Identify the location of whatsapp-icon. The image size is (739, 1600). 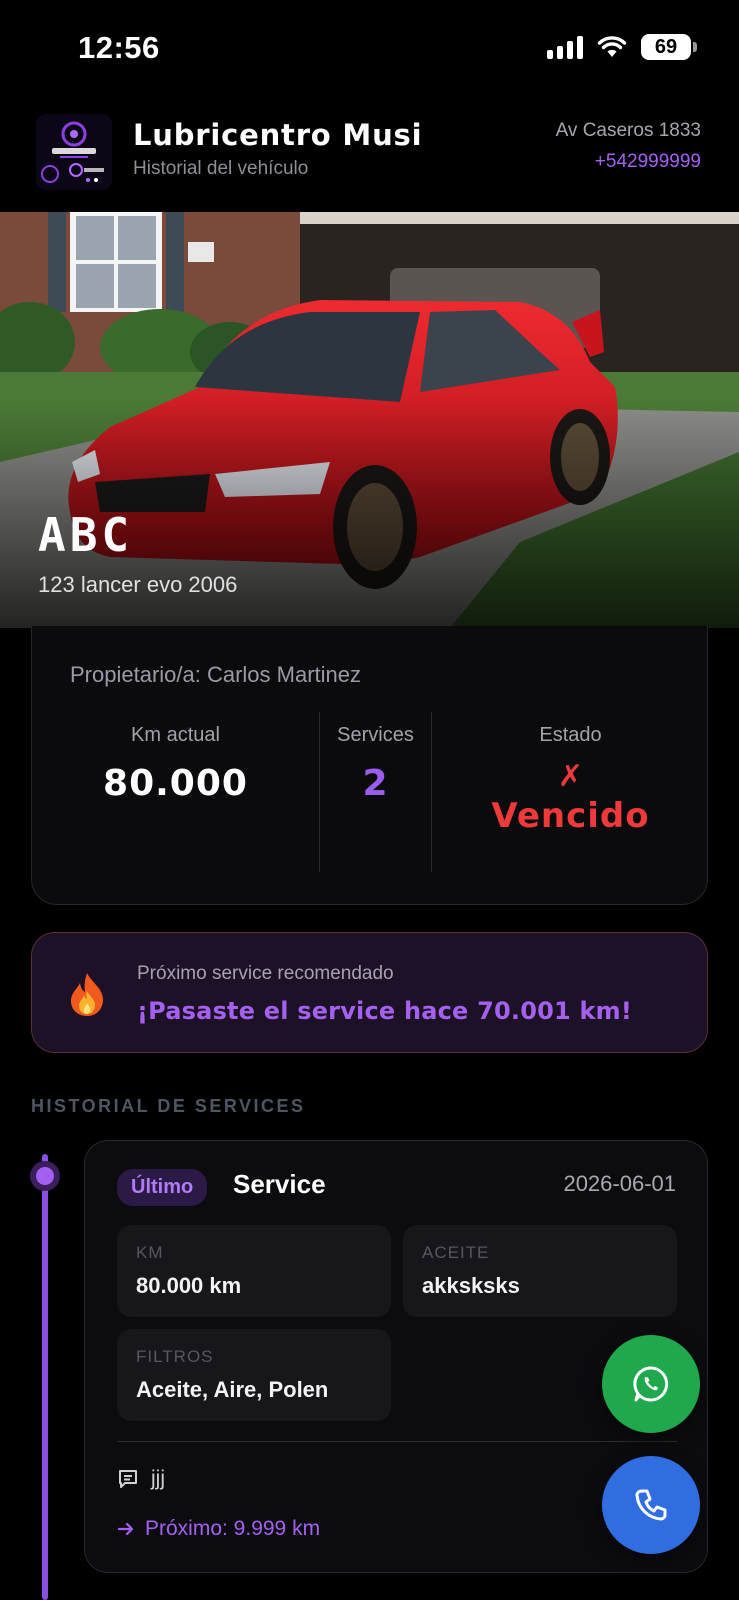
(651, 1384).